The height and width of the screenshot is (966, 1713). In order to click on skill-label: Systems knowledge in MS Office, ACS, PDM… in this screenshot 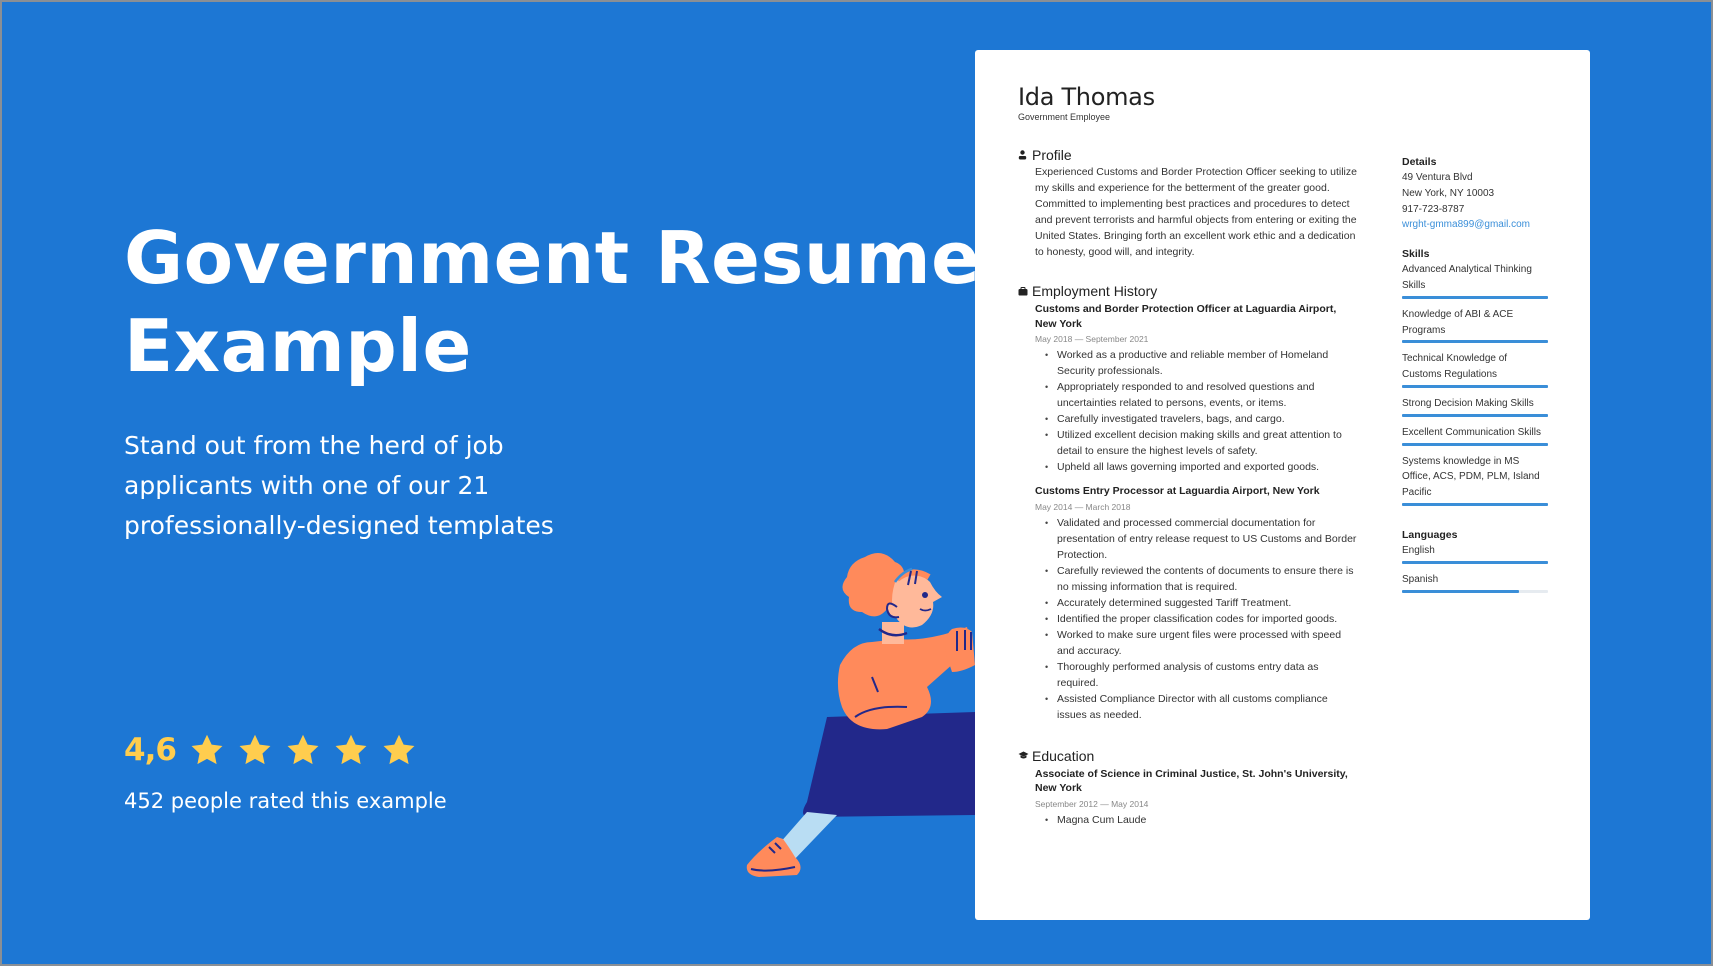, I will do `click(1471, 477)`.